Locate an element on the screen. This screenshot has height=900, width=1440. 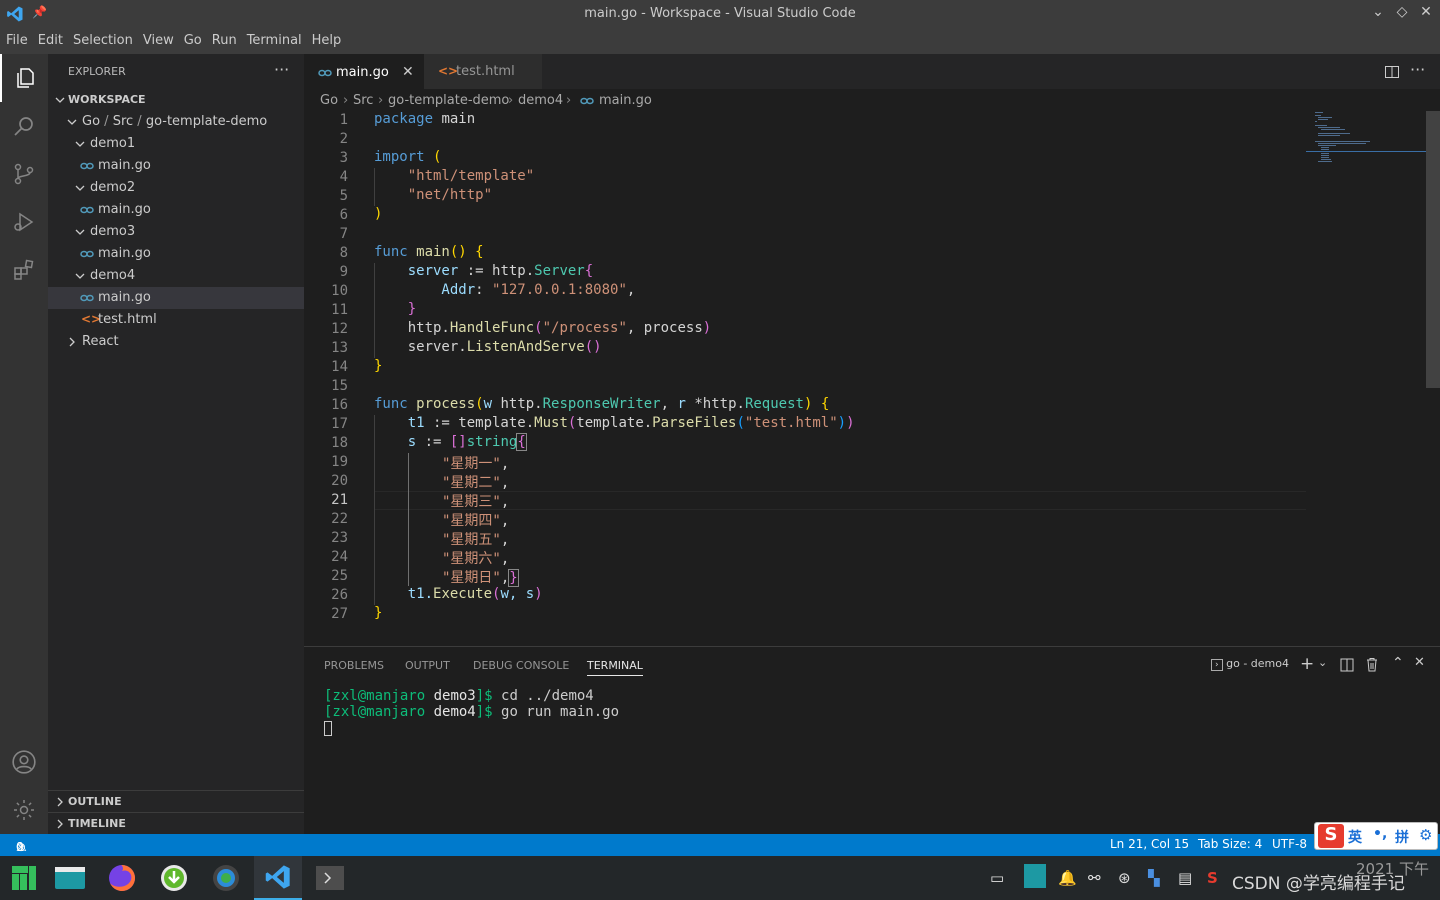
maximize-panel-icon: ⌃ is located at coordinates (1398, 663).